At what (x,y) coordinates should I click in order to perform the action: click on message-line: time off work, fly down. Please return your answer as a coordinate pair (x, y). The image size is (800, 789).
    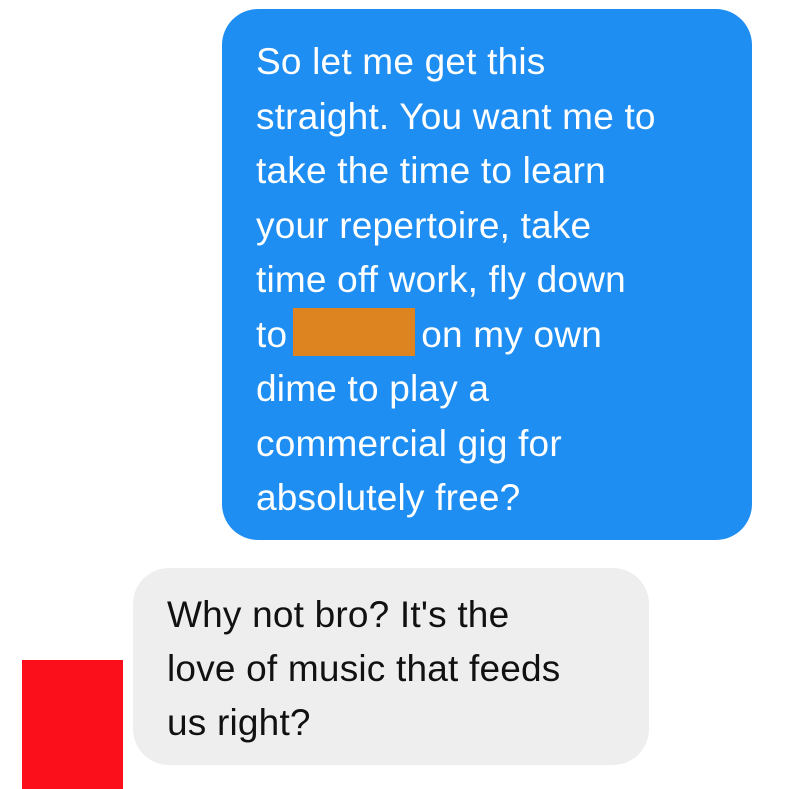
    Looking at the image, I should click on (441, 279).